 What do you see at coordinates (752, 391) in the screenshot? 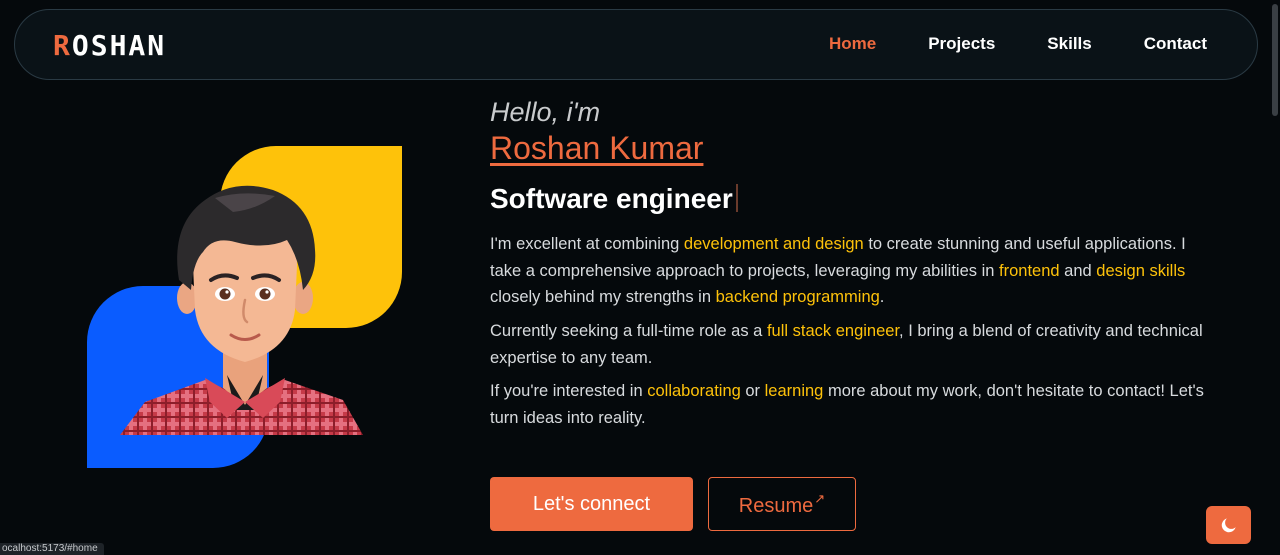
I see `p3-text-2: or` at bounding box center [752, 391].